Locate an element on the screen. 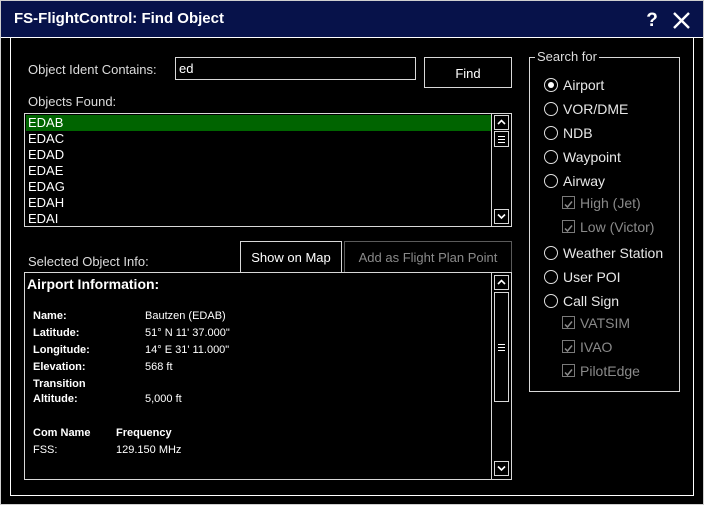 Image resolution: width=704 pixels, height=505 pixels. info-panel-scrollbar is located at coordinates (501, 376).